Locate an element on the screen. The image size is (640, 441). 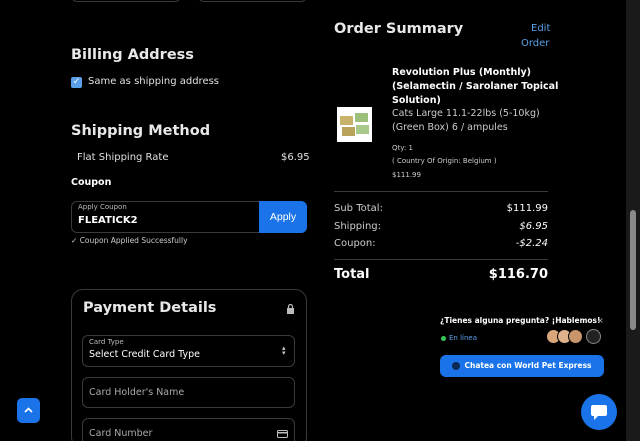
coupon-label: Coupon: is located at coordinates (355, 243).